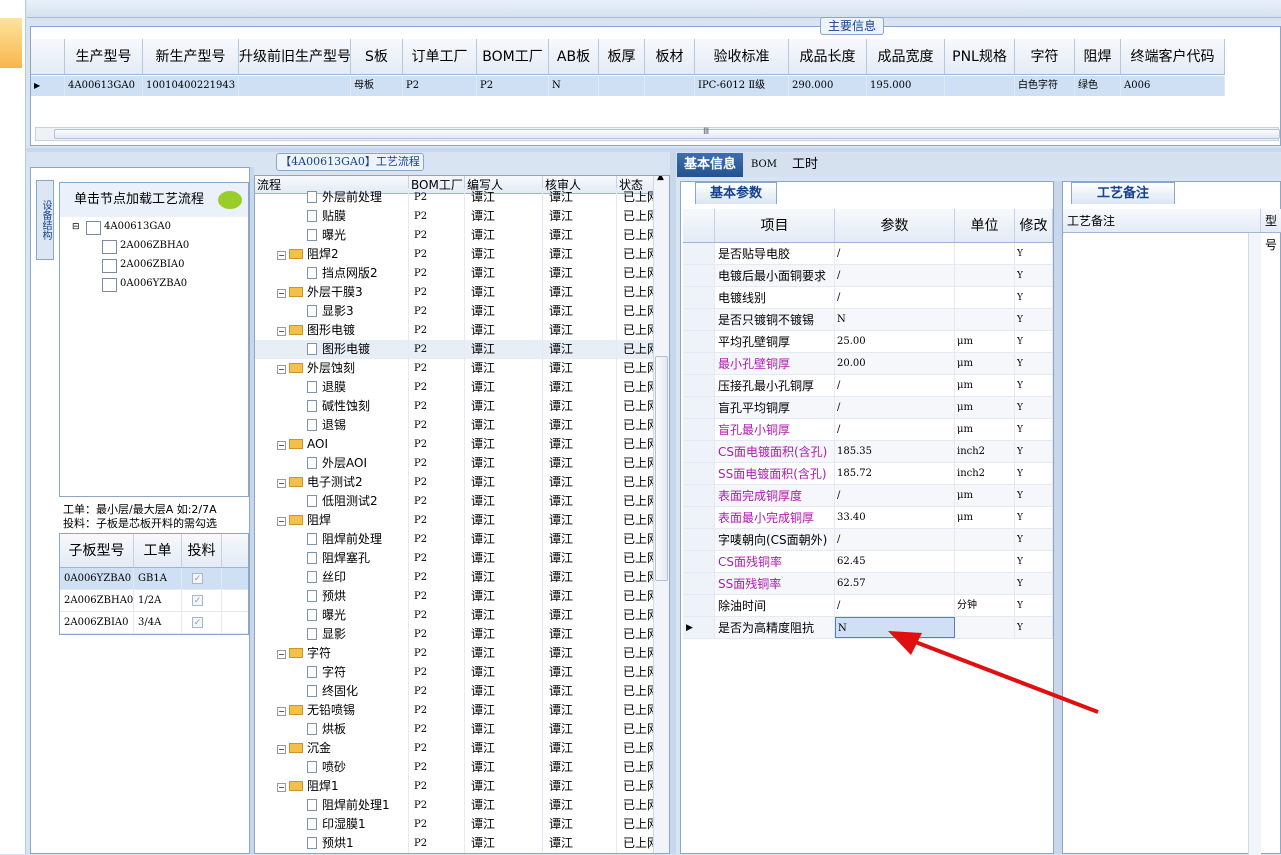  What do you see at coordinates (742, 56) in the screenshot?
I see `col-header: 验收标准` at bounding box center [742, 56].